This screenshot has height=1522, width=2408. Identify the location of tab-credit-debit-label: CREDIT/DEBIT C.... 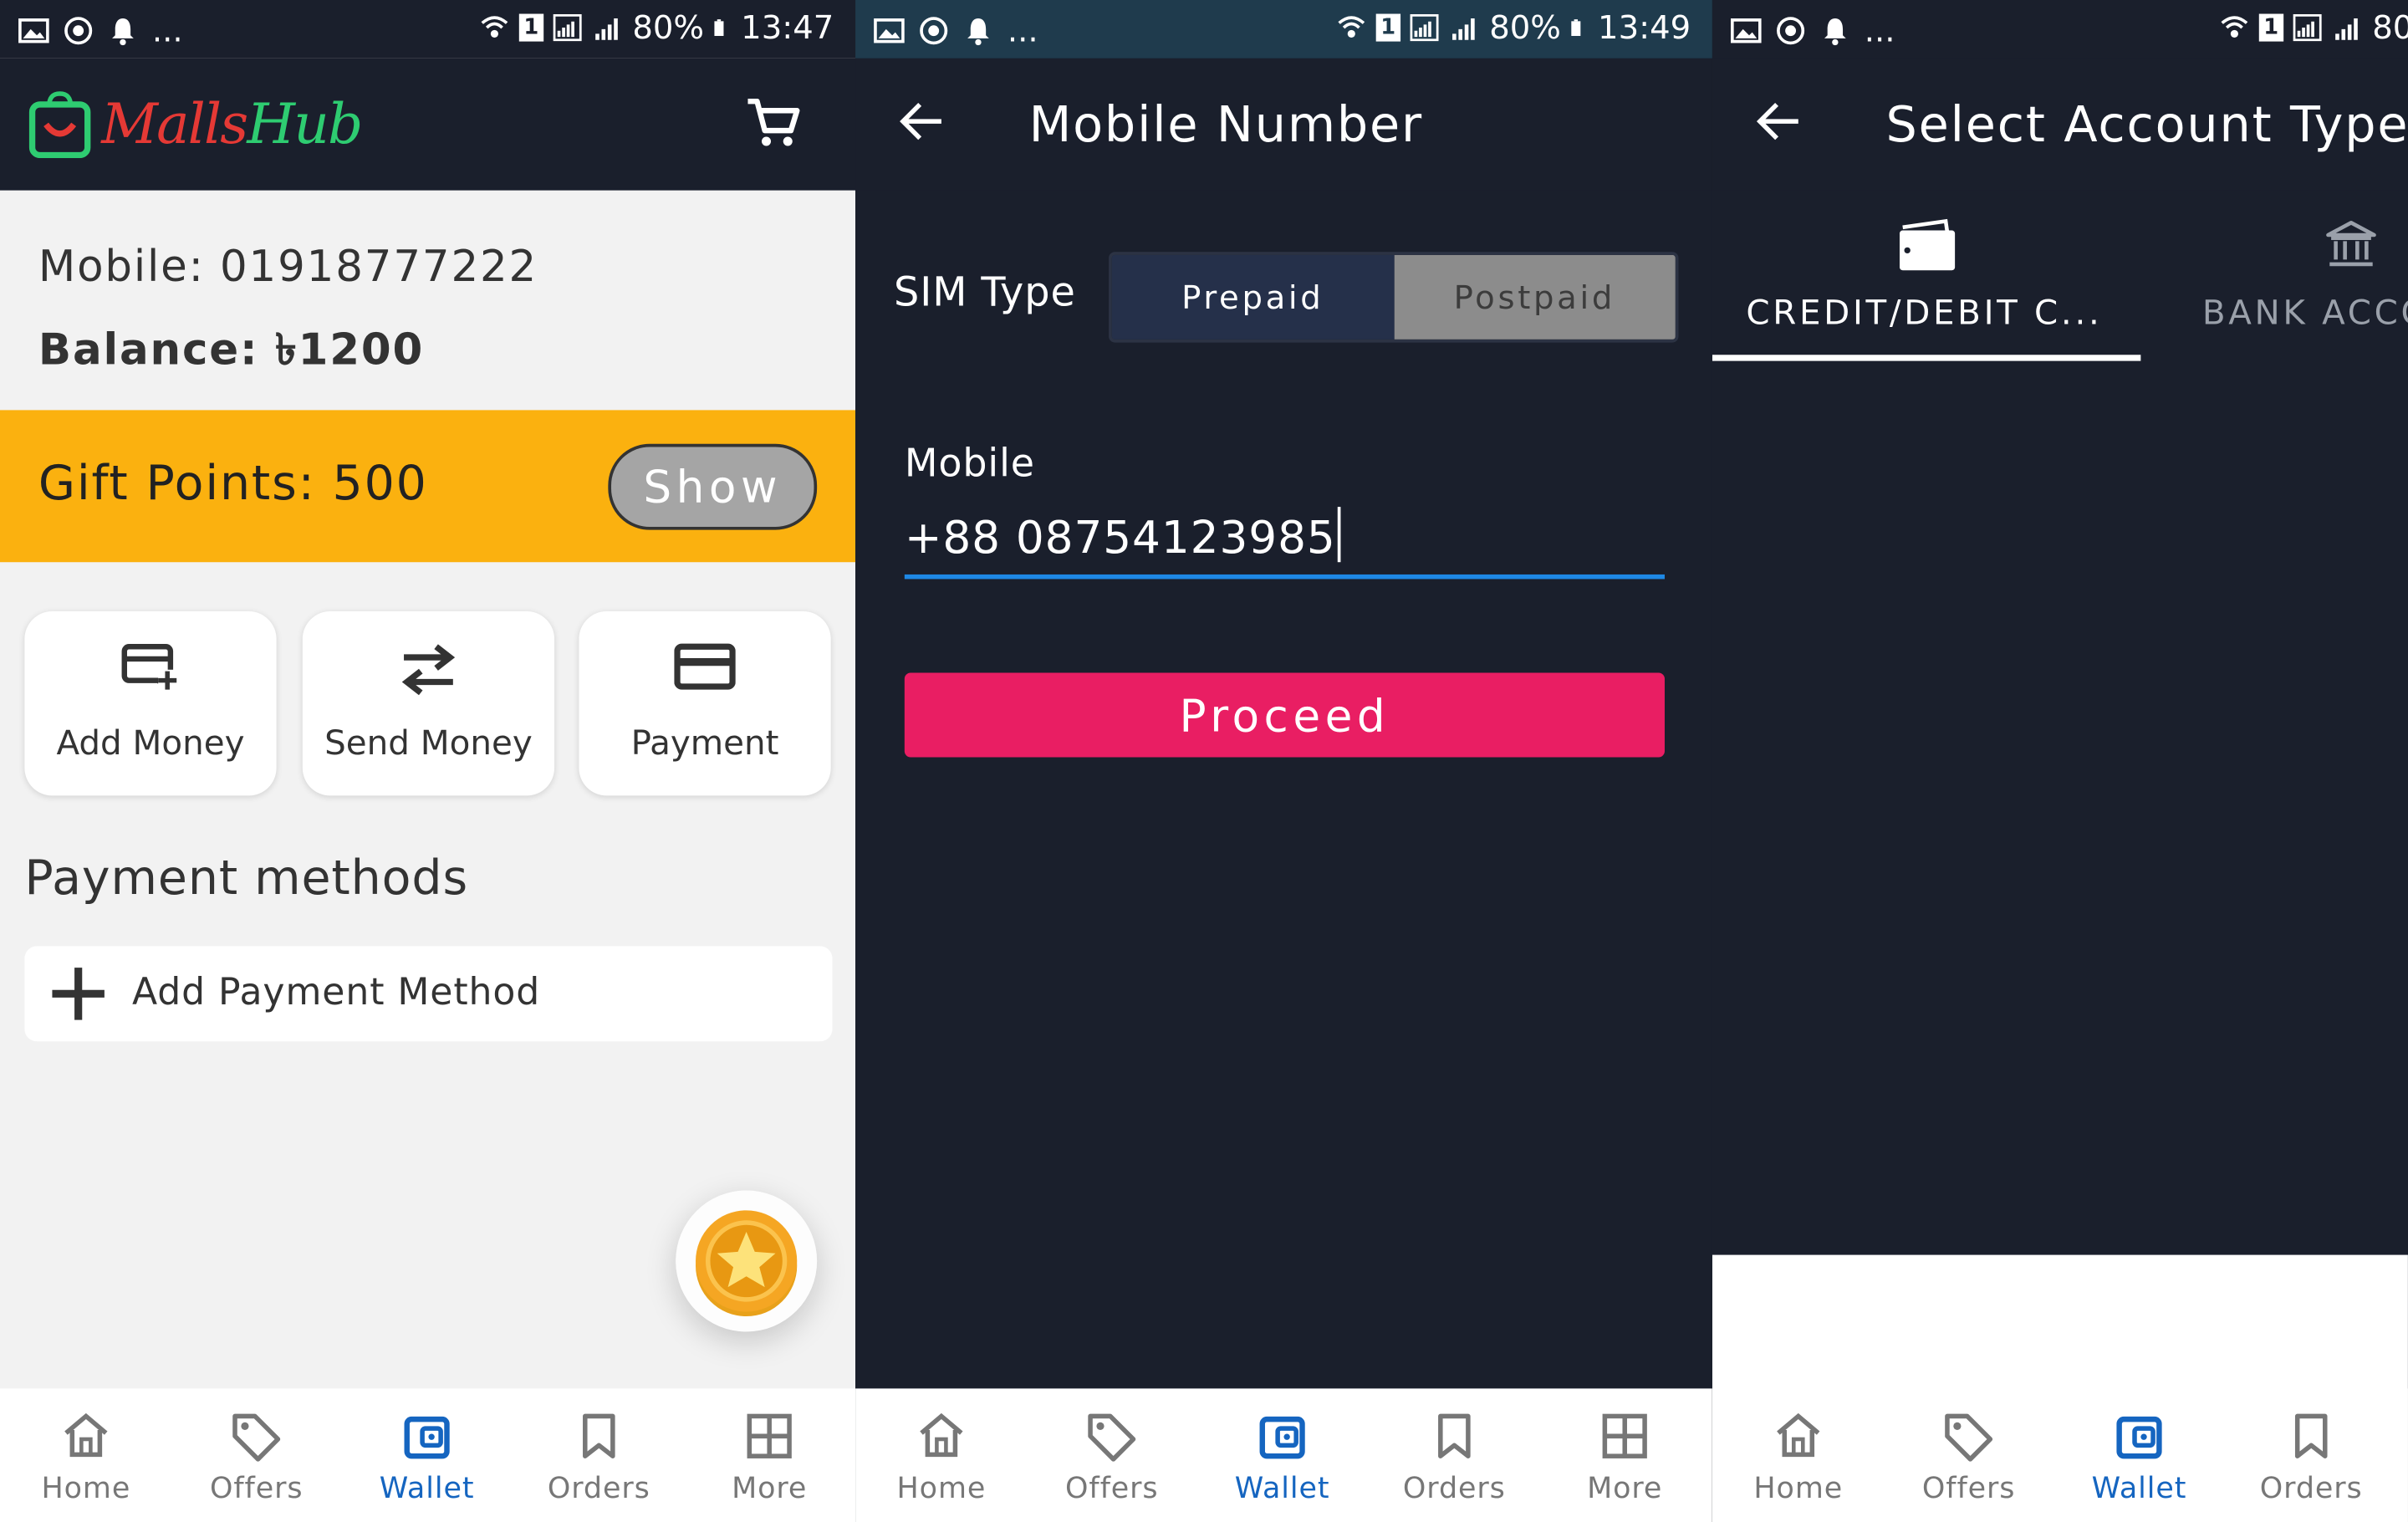
(1925, 314).